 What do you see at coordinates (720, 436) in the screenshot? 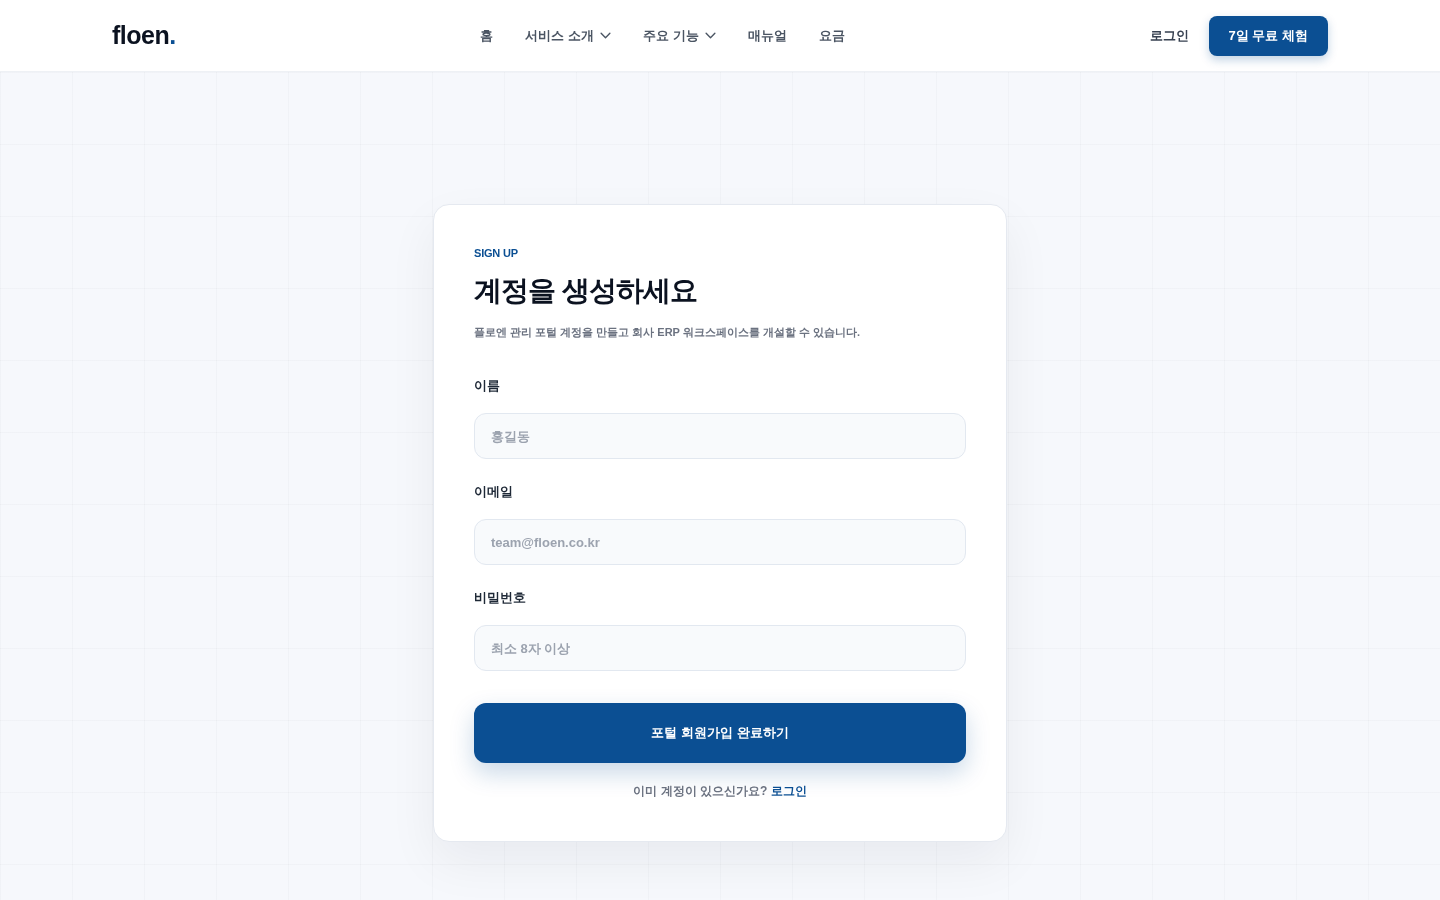
I see `input-field: 홍길동` at bounding box center [720, 436].